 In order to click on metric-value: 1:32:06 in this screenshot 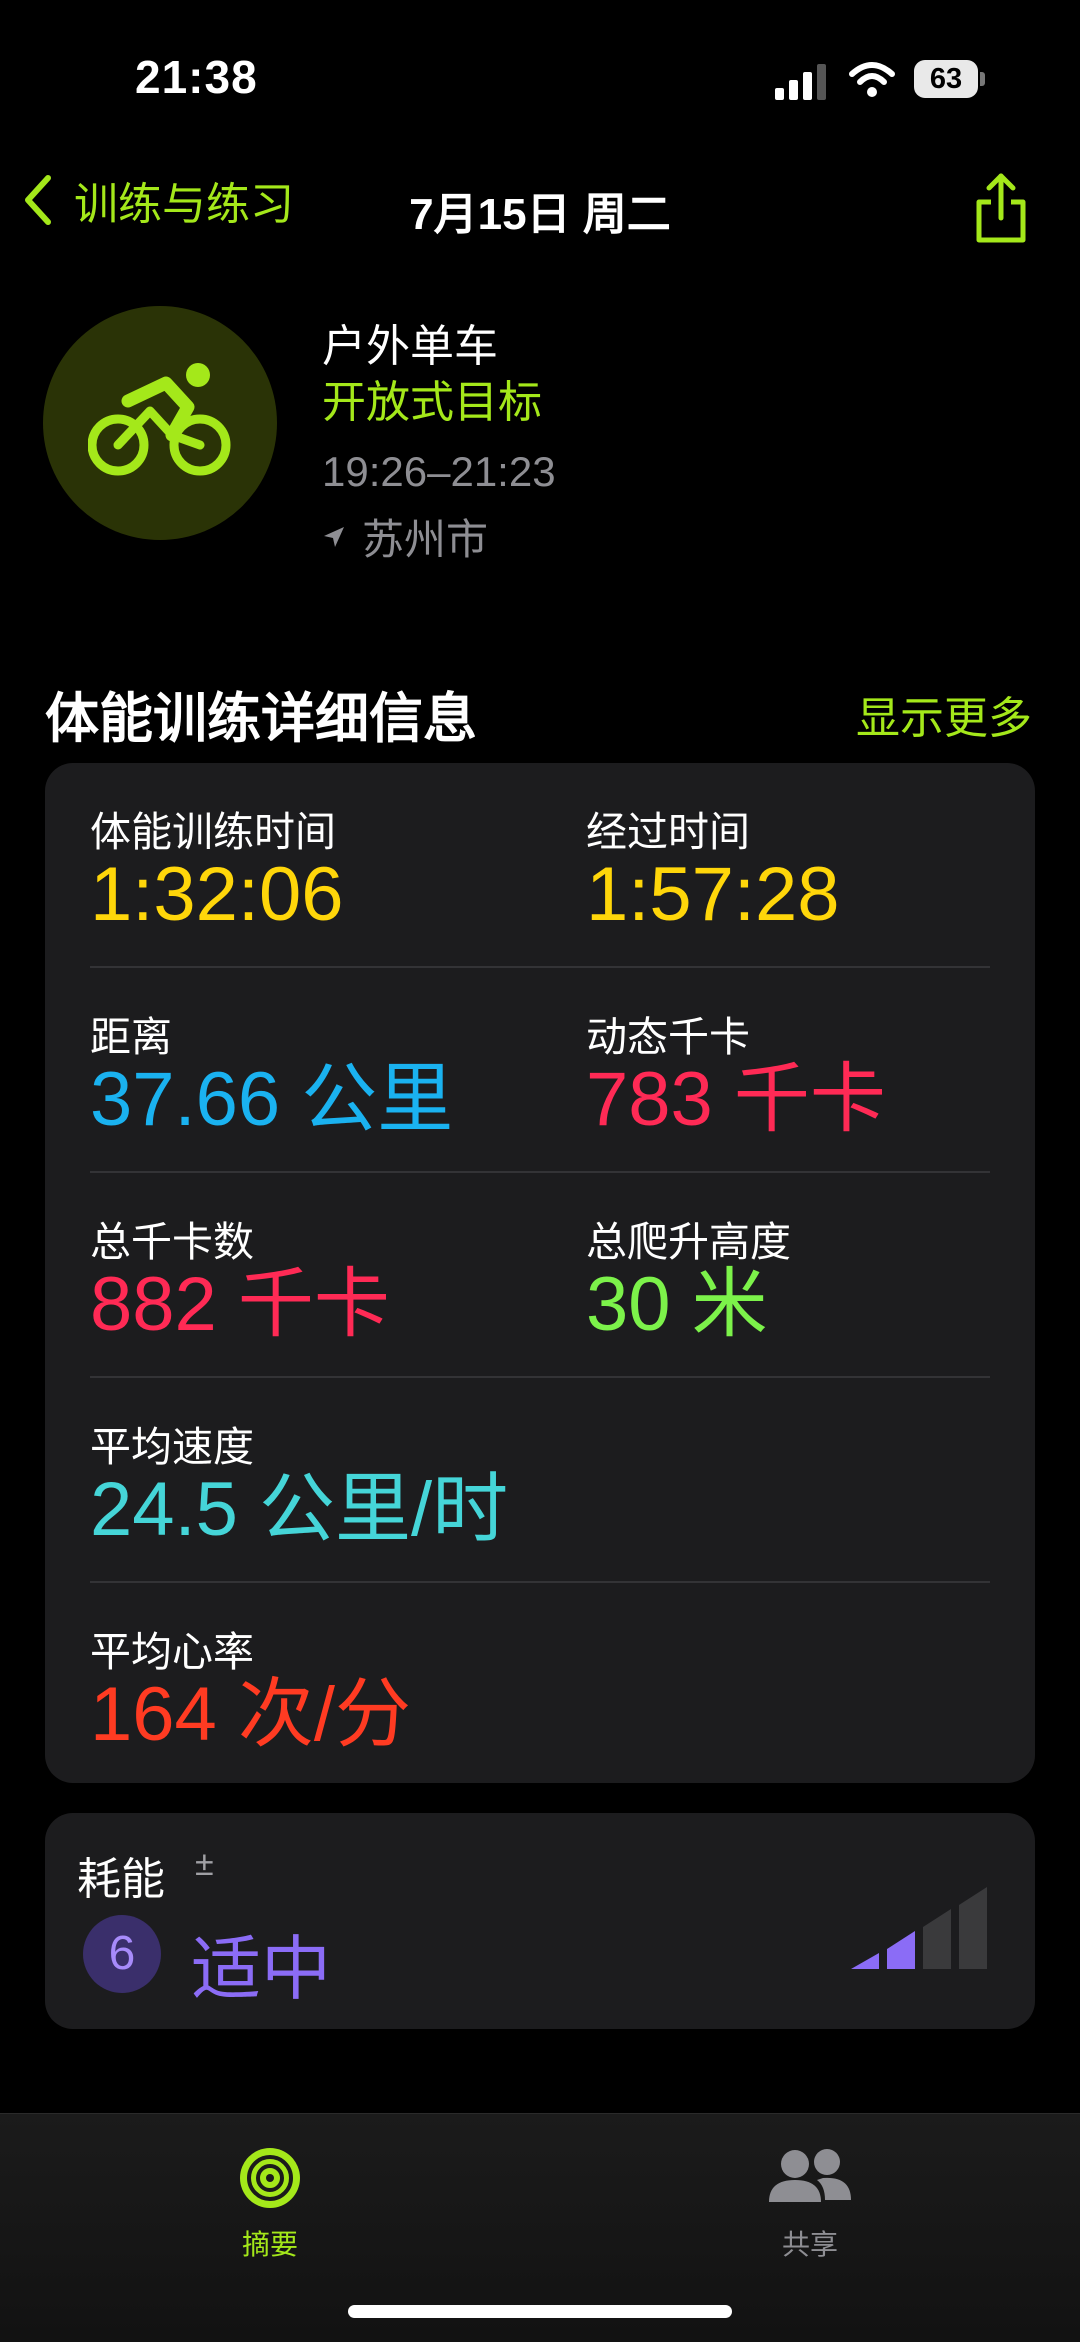, I will do `click(217, 894)`.